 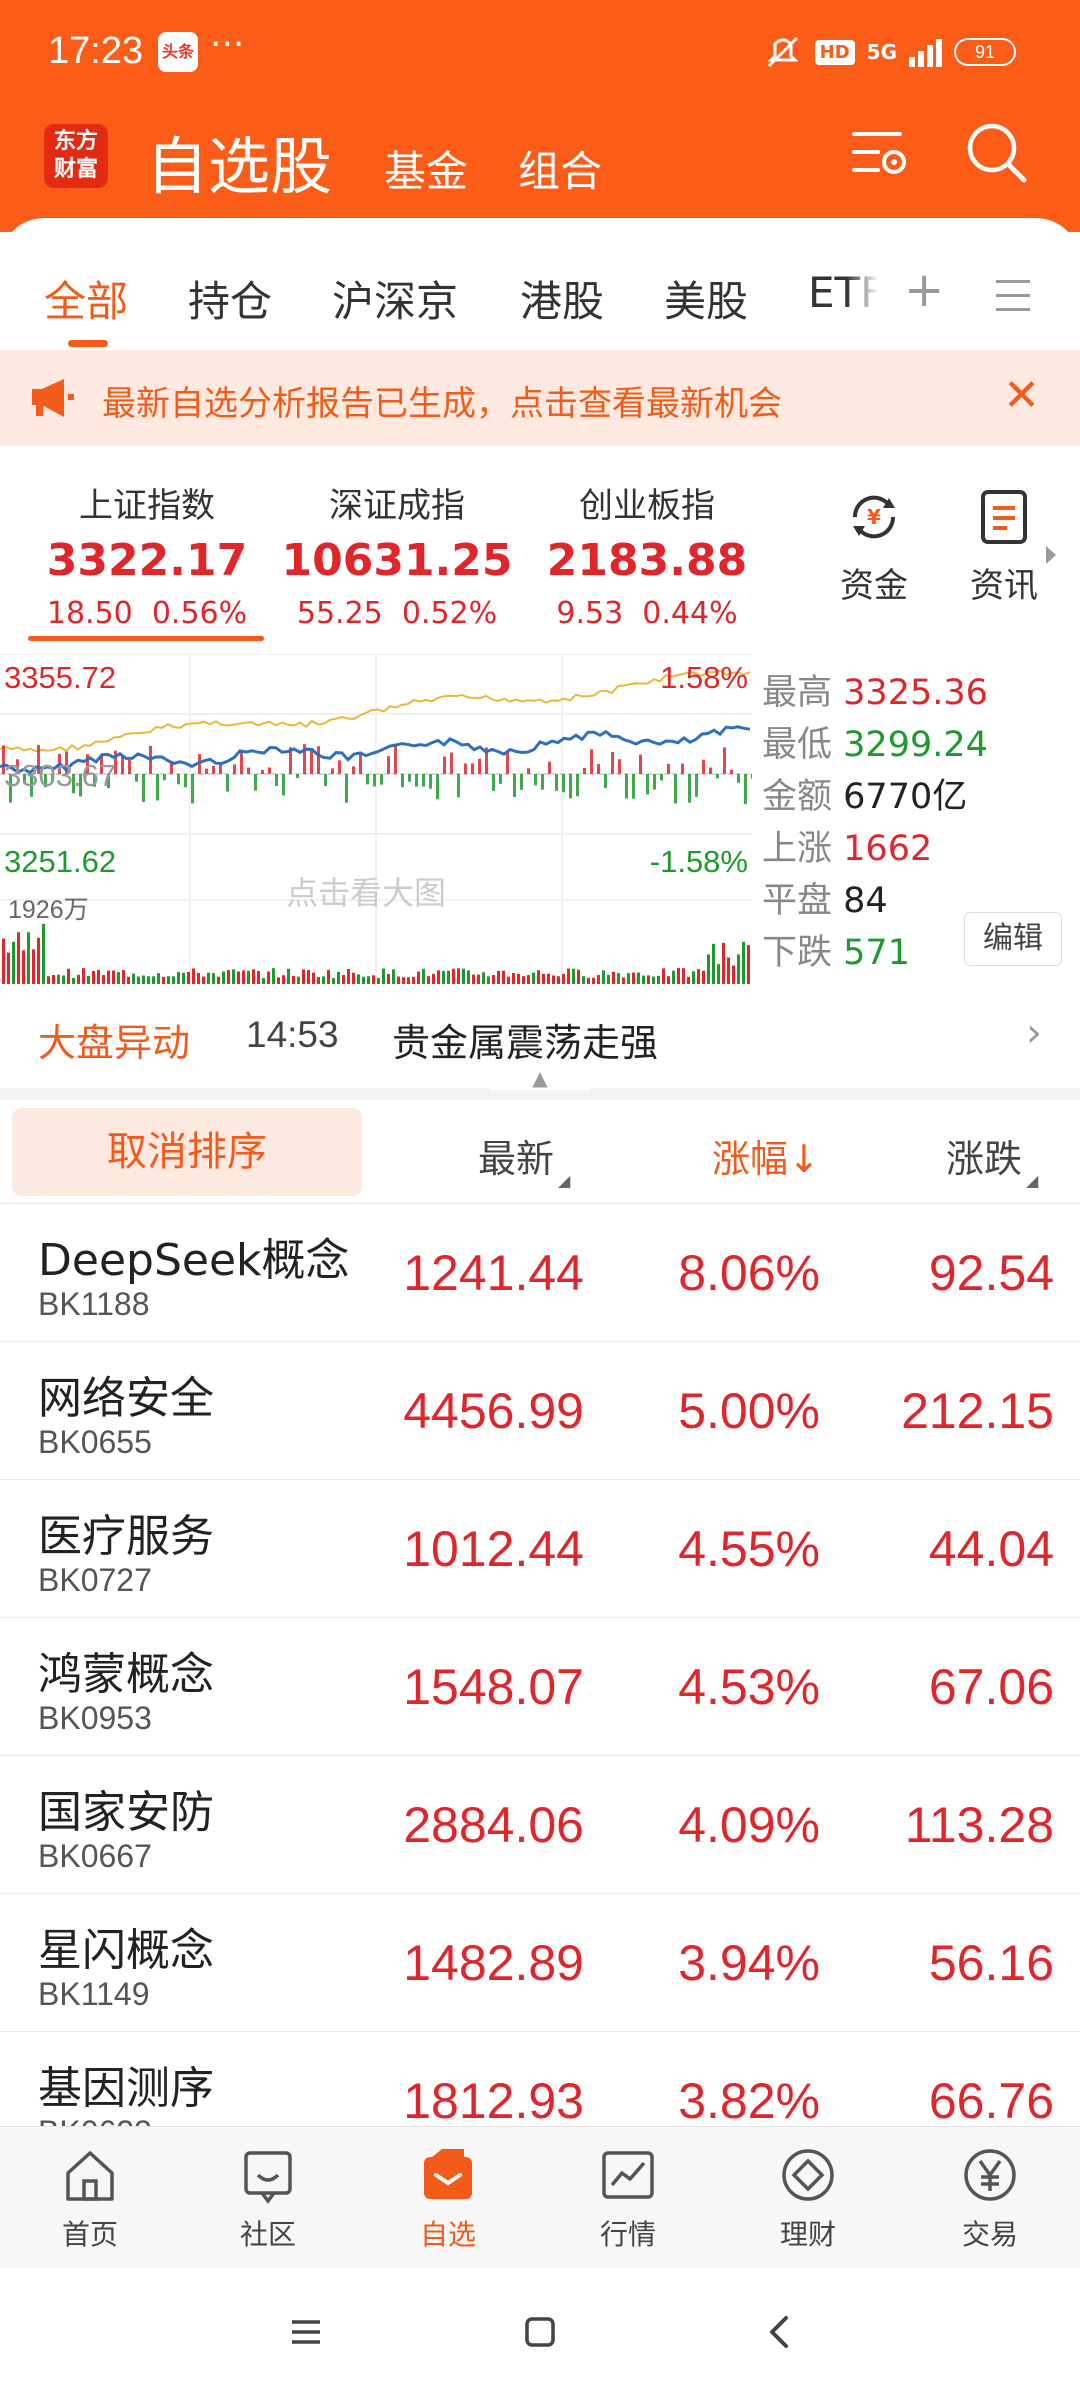 What do you see at coordinates (843, 292) in the screenshot?
I see `tab-etf: ETF` at bounding box center [843, 292].